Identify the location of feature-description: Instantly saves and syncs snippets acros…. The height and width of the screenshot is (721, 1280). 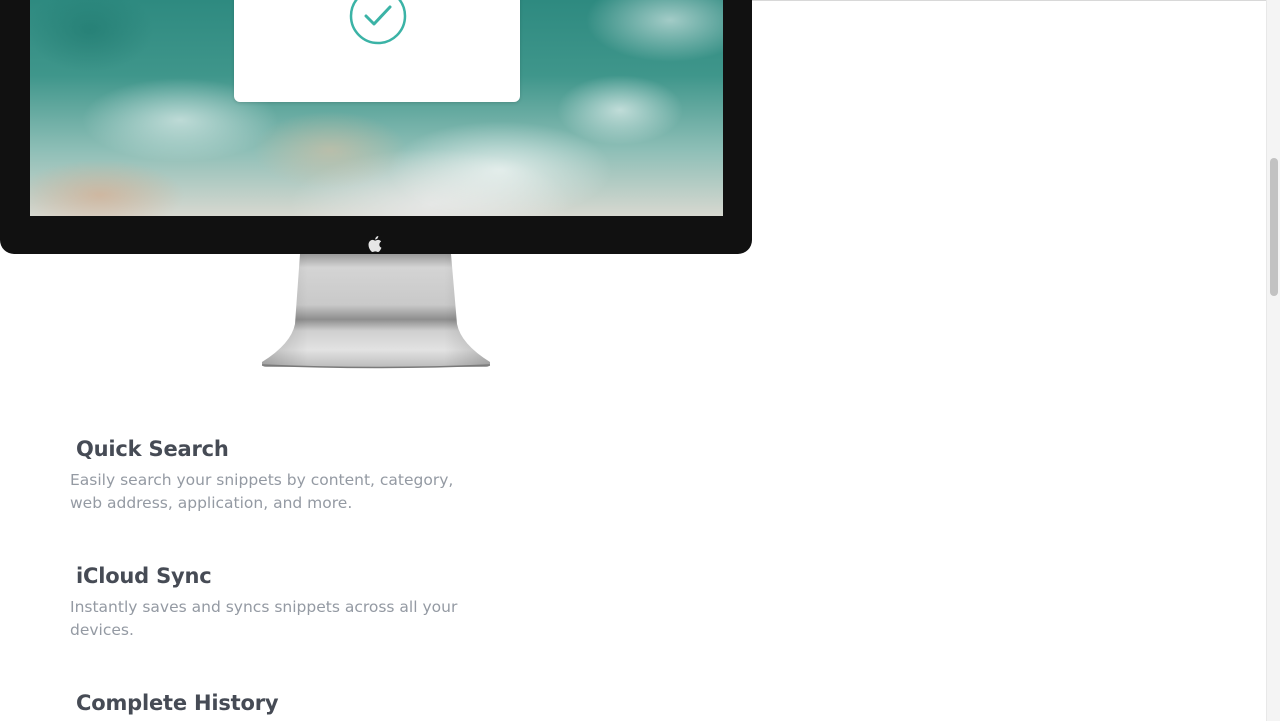
(264, 618).